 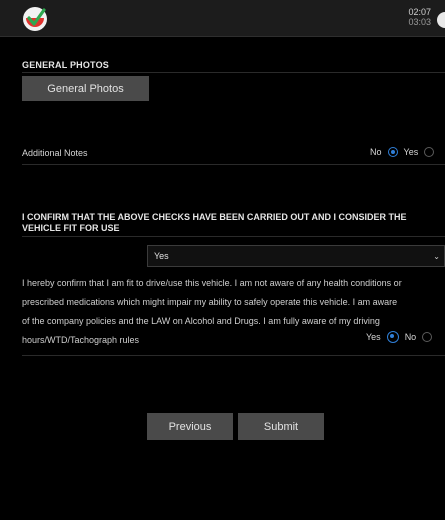 What do you see at coordinates (161, 256) in the screenshot?
I see `select-value: Yes` at bounding box center [161, 256].